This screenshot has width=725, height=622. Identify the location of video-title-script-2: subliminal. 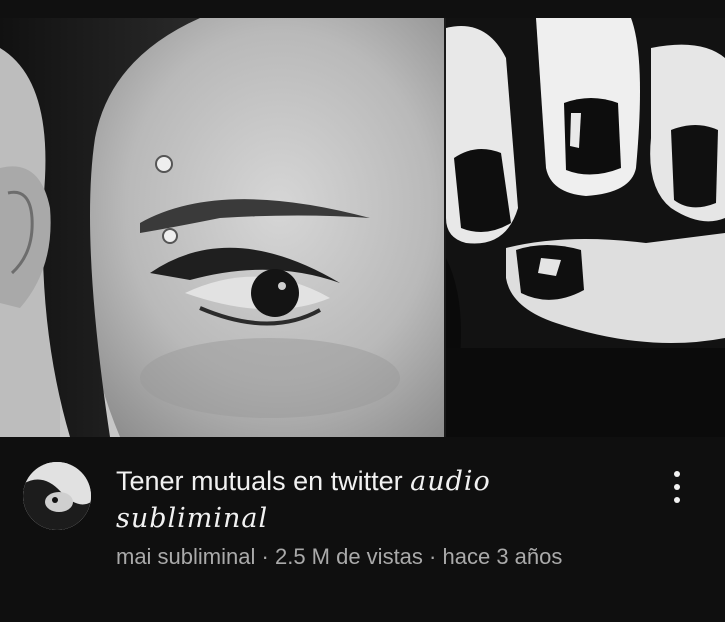
(192, 518).